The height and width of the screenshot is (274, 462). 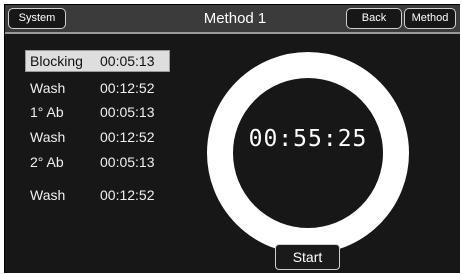 What do you see at coordinates (47, 162) in the screenshot?
I see `step-name: 2° Ab` at bounding box center [47, 162].